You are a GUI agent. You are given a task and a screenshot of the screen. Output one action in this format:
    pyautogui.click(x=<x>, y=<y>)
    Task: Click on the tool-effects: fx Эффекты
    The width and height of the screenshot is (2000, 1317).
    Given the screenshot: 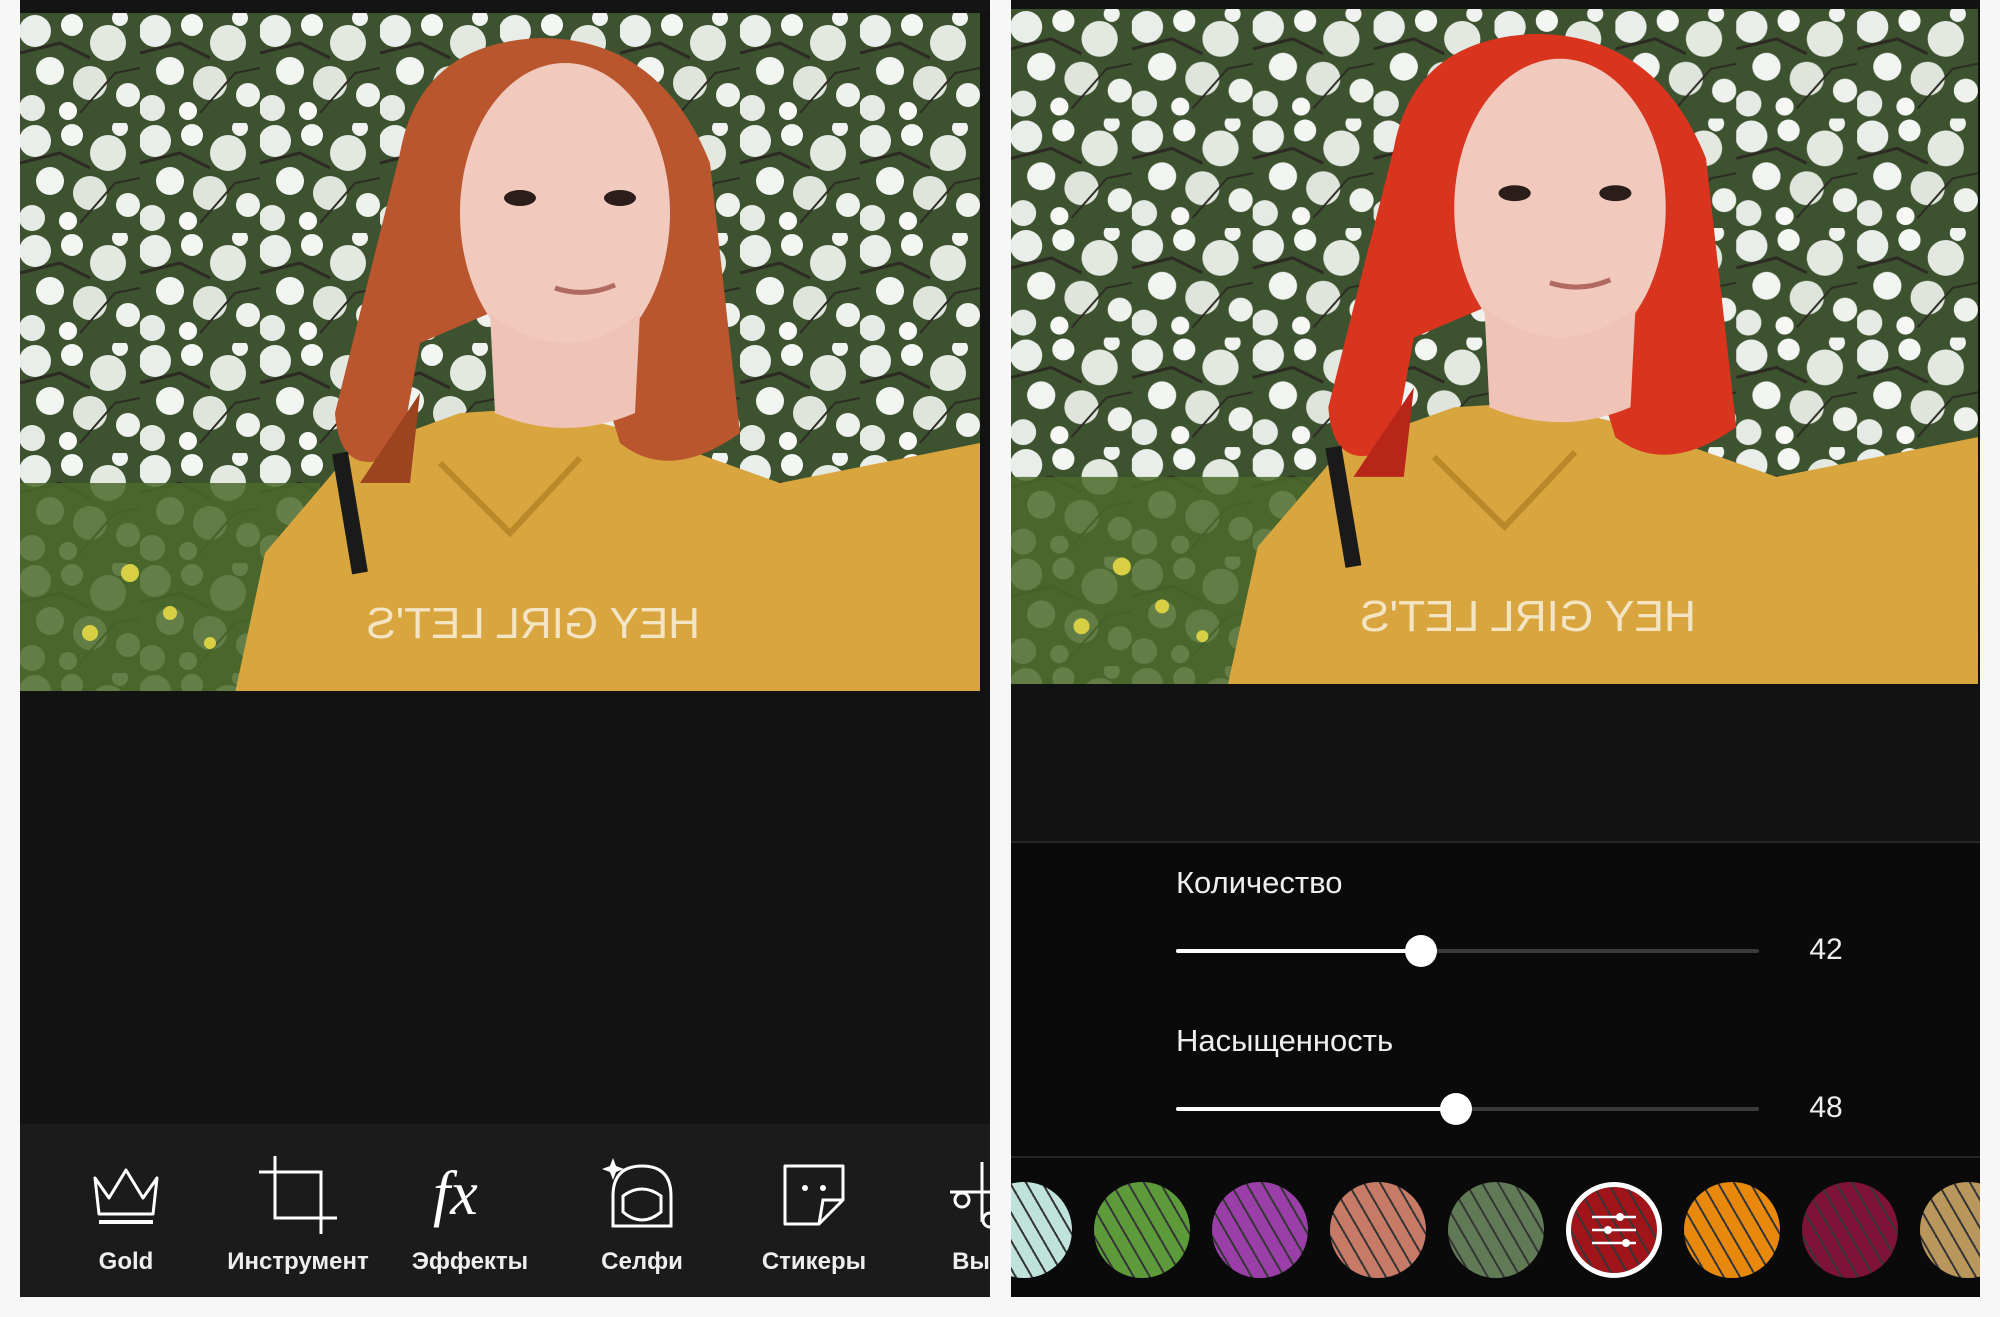 What is the action you would take?
    pyautogui.click(x=470, y=1210)
    